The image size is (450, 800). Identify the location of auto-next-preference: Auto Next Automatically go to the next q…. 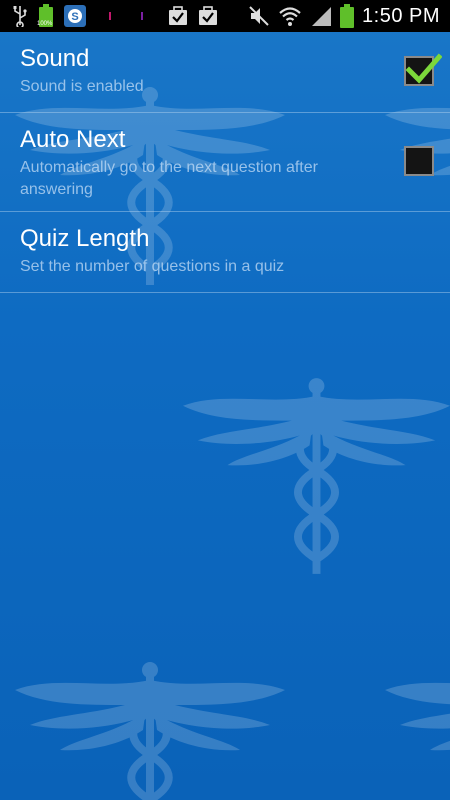
(225, 162).